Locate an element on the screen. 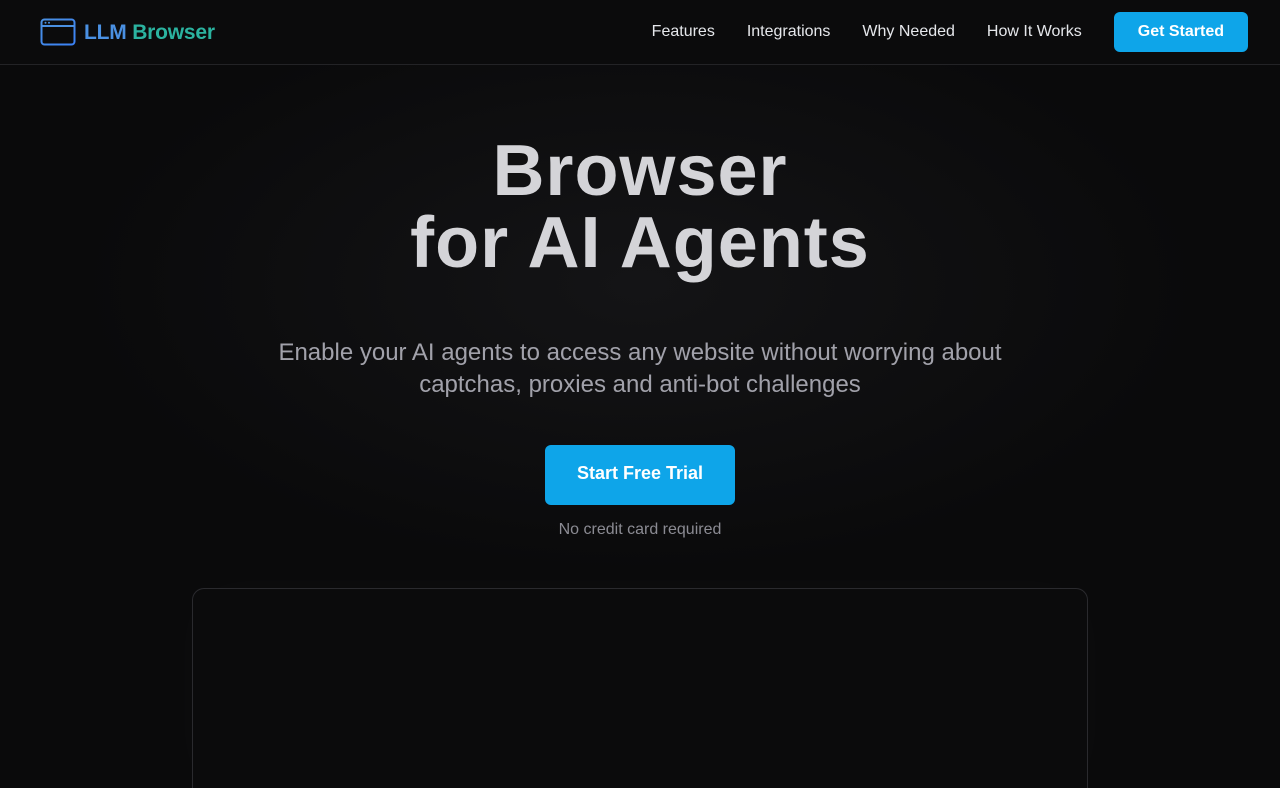 This screenshot has width=1280, height=788. nav-link-why-needed: Why Needed is located at coordinates (908, 32).